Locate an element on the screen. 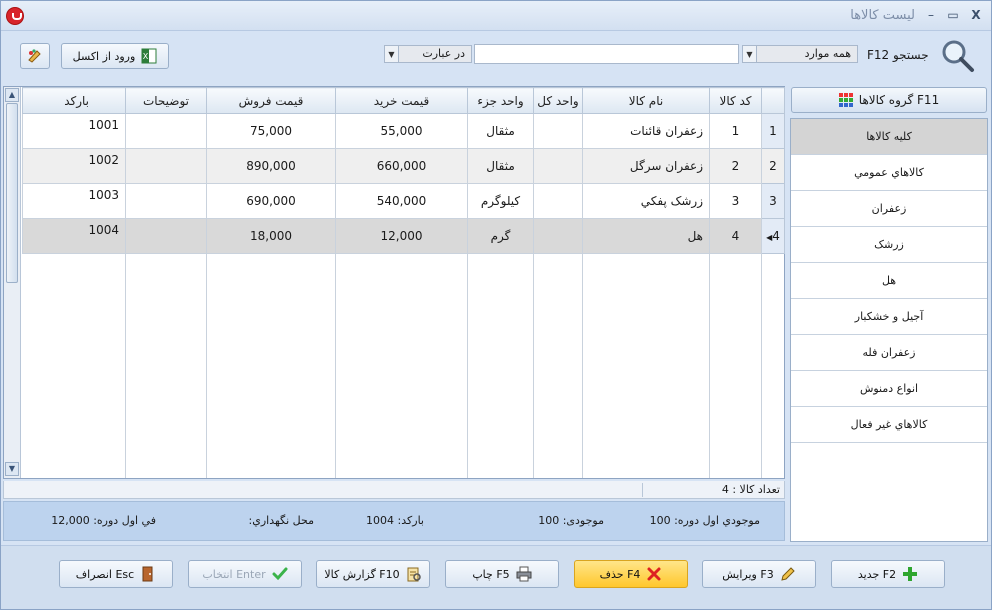 This screenshot has width=992, height=610. cell-buy-price: 540,000 is located at coordinates (401, 201).